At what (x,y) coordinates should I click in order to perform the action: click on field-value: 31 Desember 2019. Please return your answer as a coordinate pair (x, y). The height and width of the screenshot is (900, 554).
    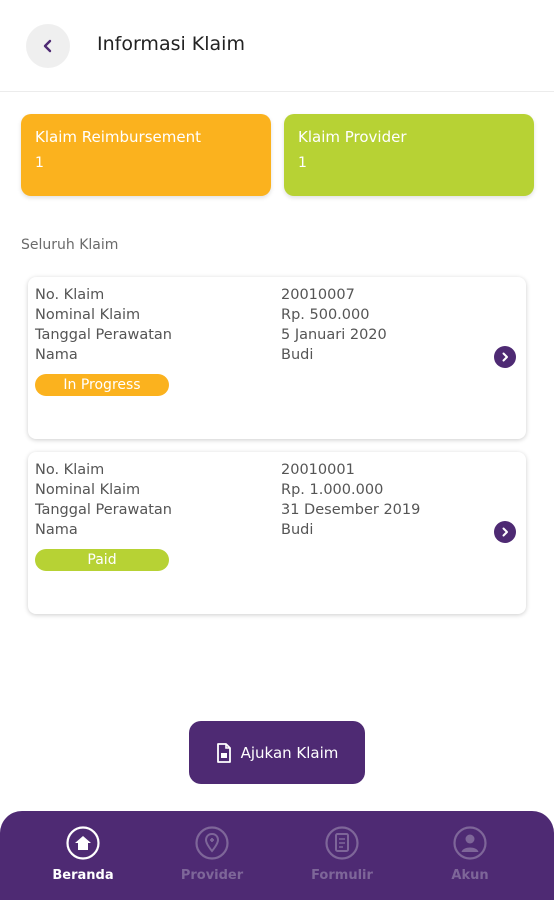
    Looking at the image, I should click on (351, 510).